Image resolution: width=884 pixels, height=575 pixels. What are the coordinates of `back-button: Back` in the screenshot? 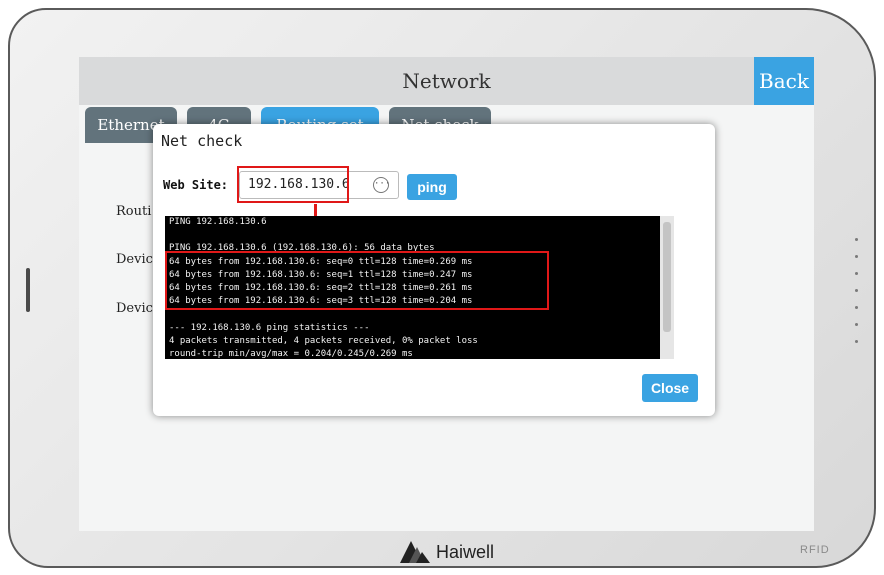 It's located at (784, 81).